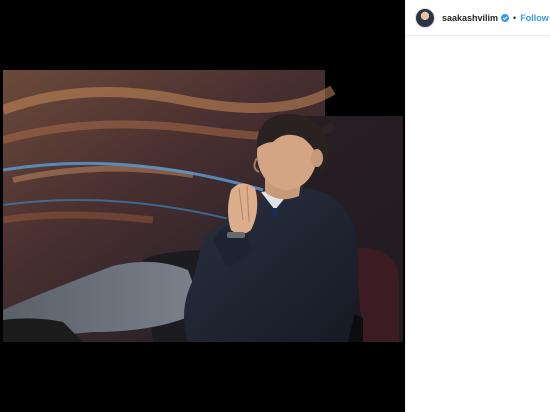  Describe the element at coordinates (425, 17) in the screenshot. I see `profile-avatar` at that location.